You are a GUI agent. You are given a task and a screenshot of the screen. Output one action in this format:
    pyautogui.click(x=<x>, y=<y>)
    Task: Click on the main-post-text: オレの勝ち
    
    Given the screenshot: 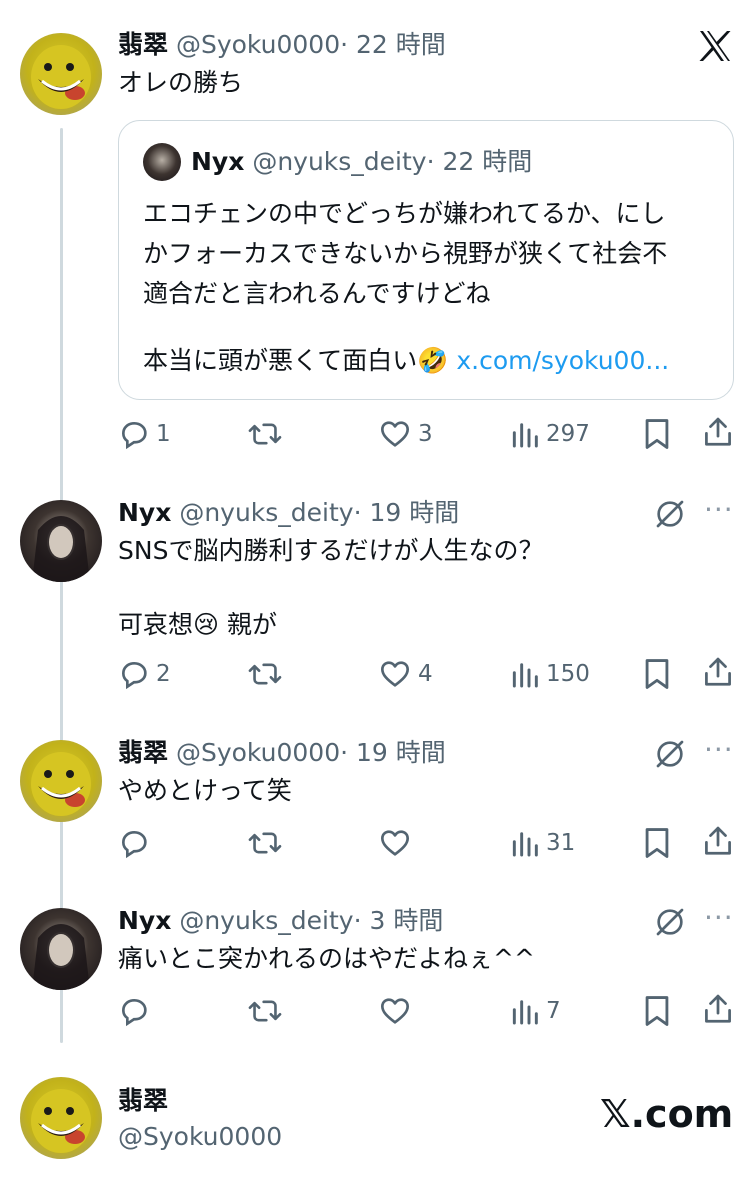 What is the action you would take?
    pyautogui.click(x=181, y=82)
    